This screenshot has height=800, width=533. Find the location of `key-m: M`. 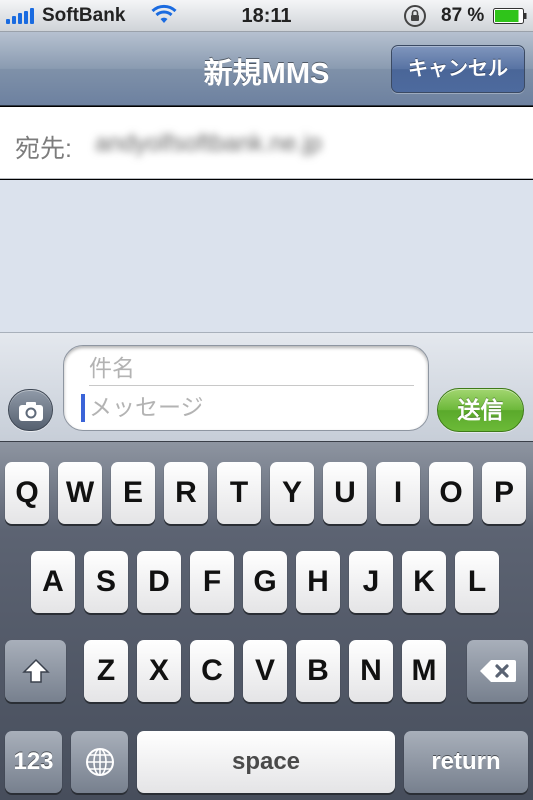

key-m: M is located at coordinates (424, 671).